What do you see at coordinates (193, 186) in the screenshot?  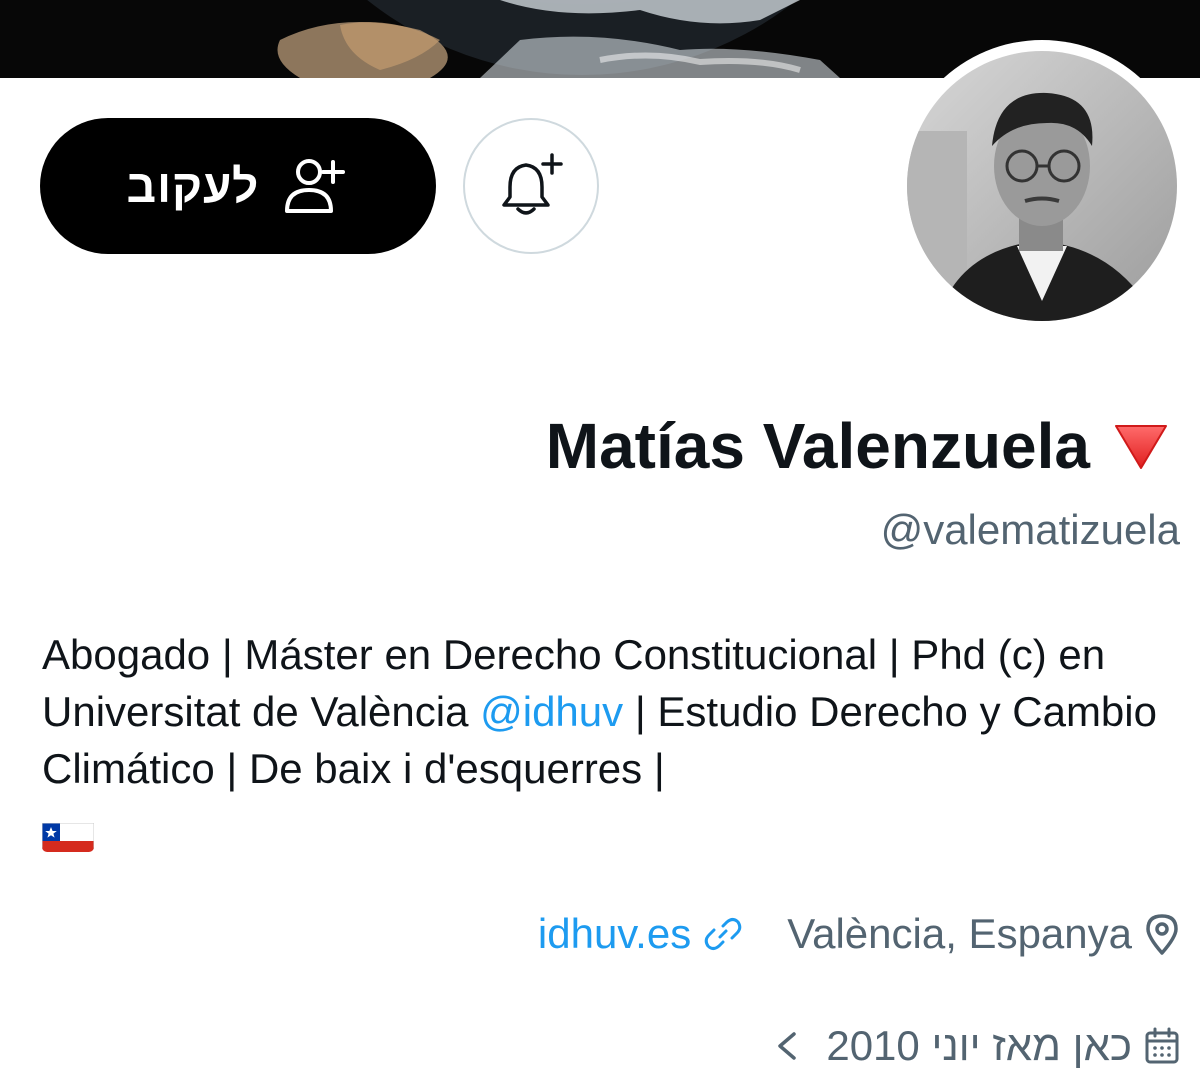 I see `follow-button-label: לעקוב` at bounding box center [193, 186].